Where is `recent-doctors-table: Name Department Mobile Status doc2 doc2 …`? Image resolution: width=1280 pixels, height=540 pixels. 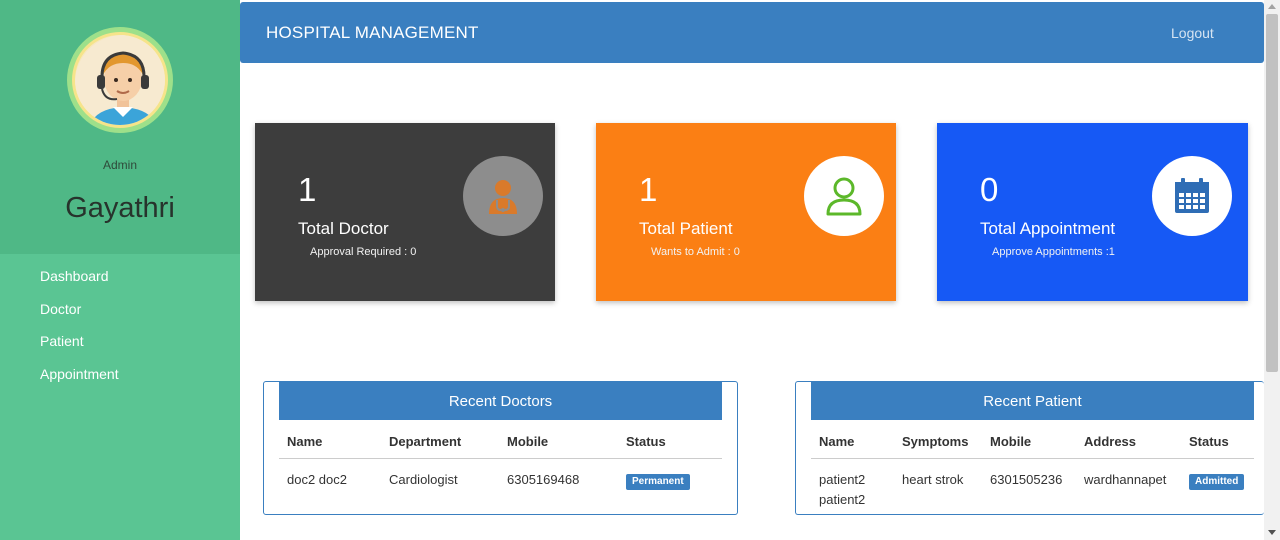
recent-doctors-table: Name Department Mobile Status doc2 doc2 … is located at coordinates (500, 458).